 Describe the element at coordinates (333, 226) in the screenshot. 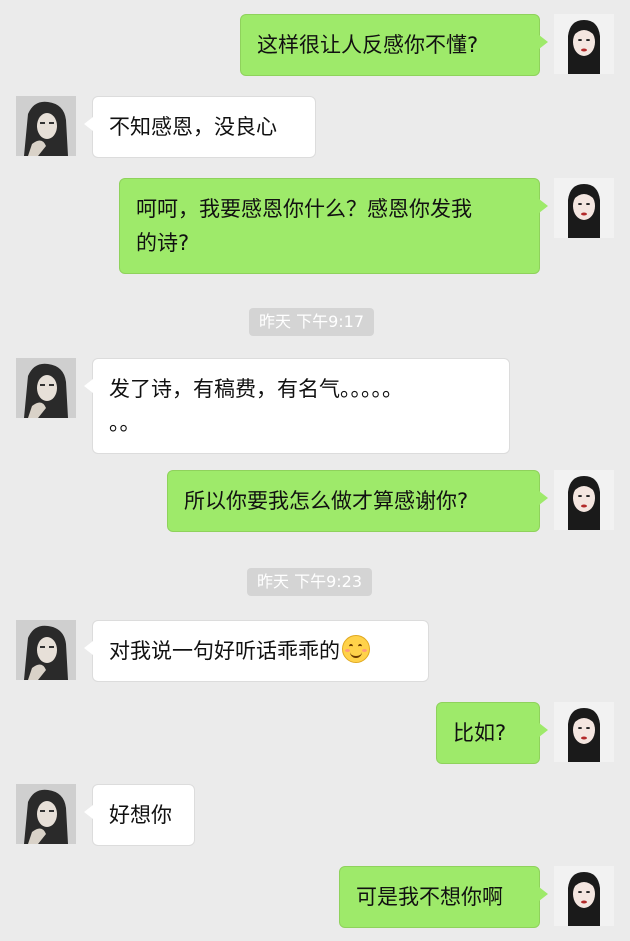

I see `message-bubble-sent: 呵呵，我要感恩你什么？感恩你发我 的诗?` at that location.